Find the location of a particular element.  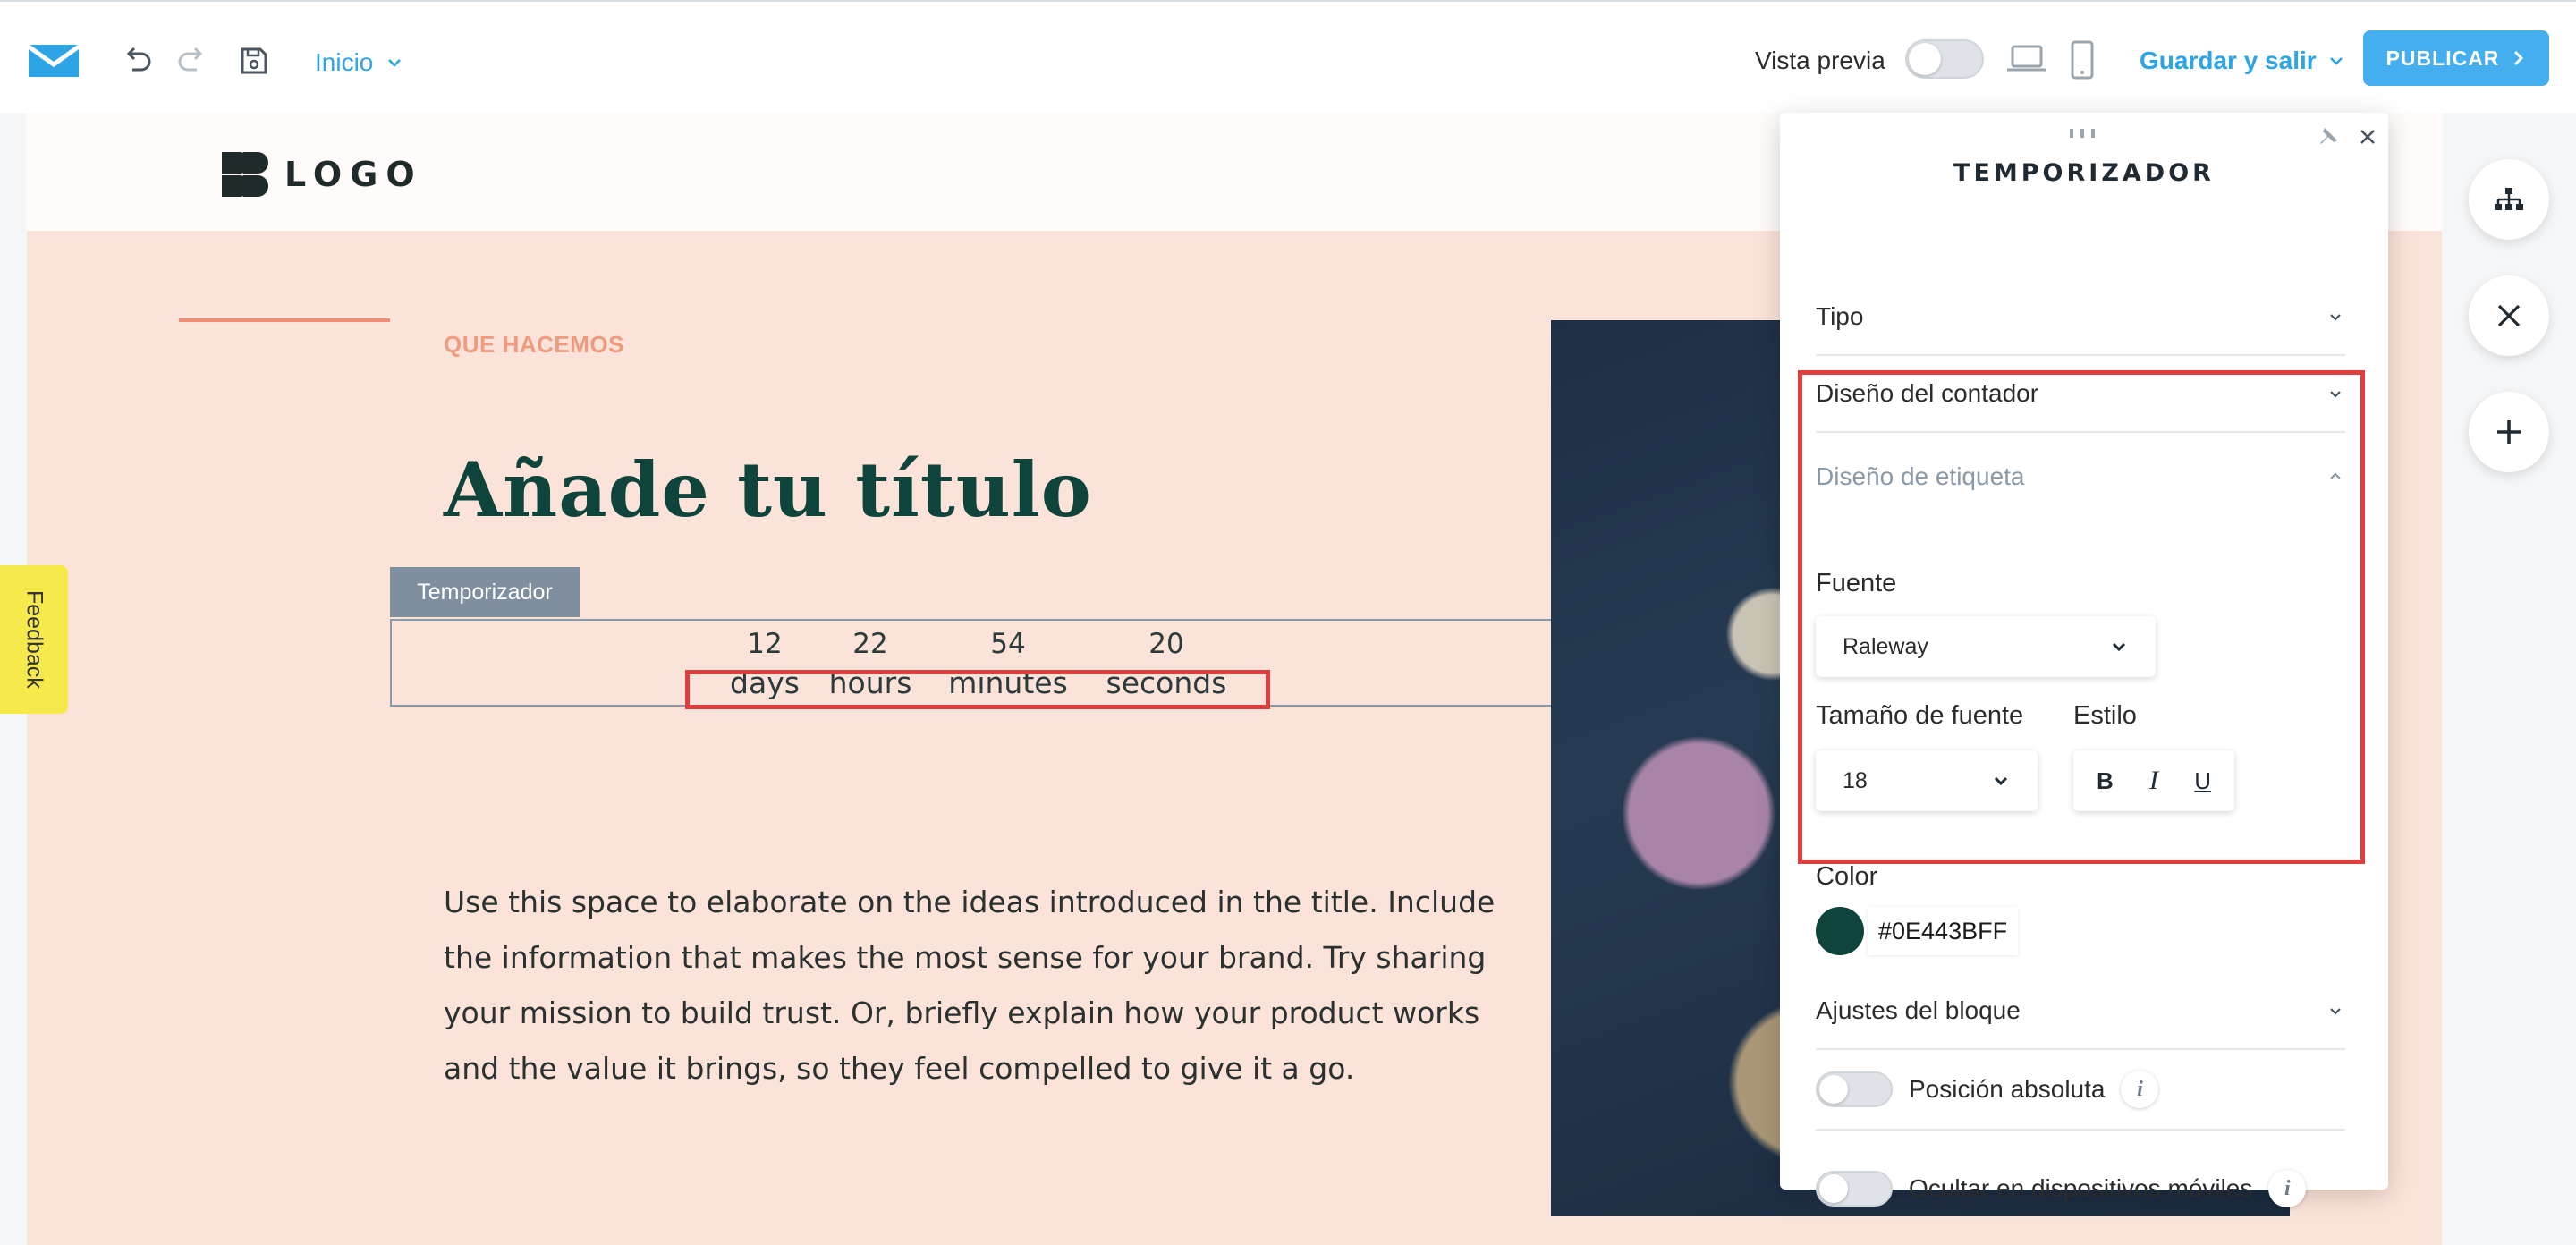

color-hex-input: #0E443BFF is located at coordinates (1943, 931).